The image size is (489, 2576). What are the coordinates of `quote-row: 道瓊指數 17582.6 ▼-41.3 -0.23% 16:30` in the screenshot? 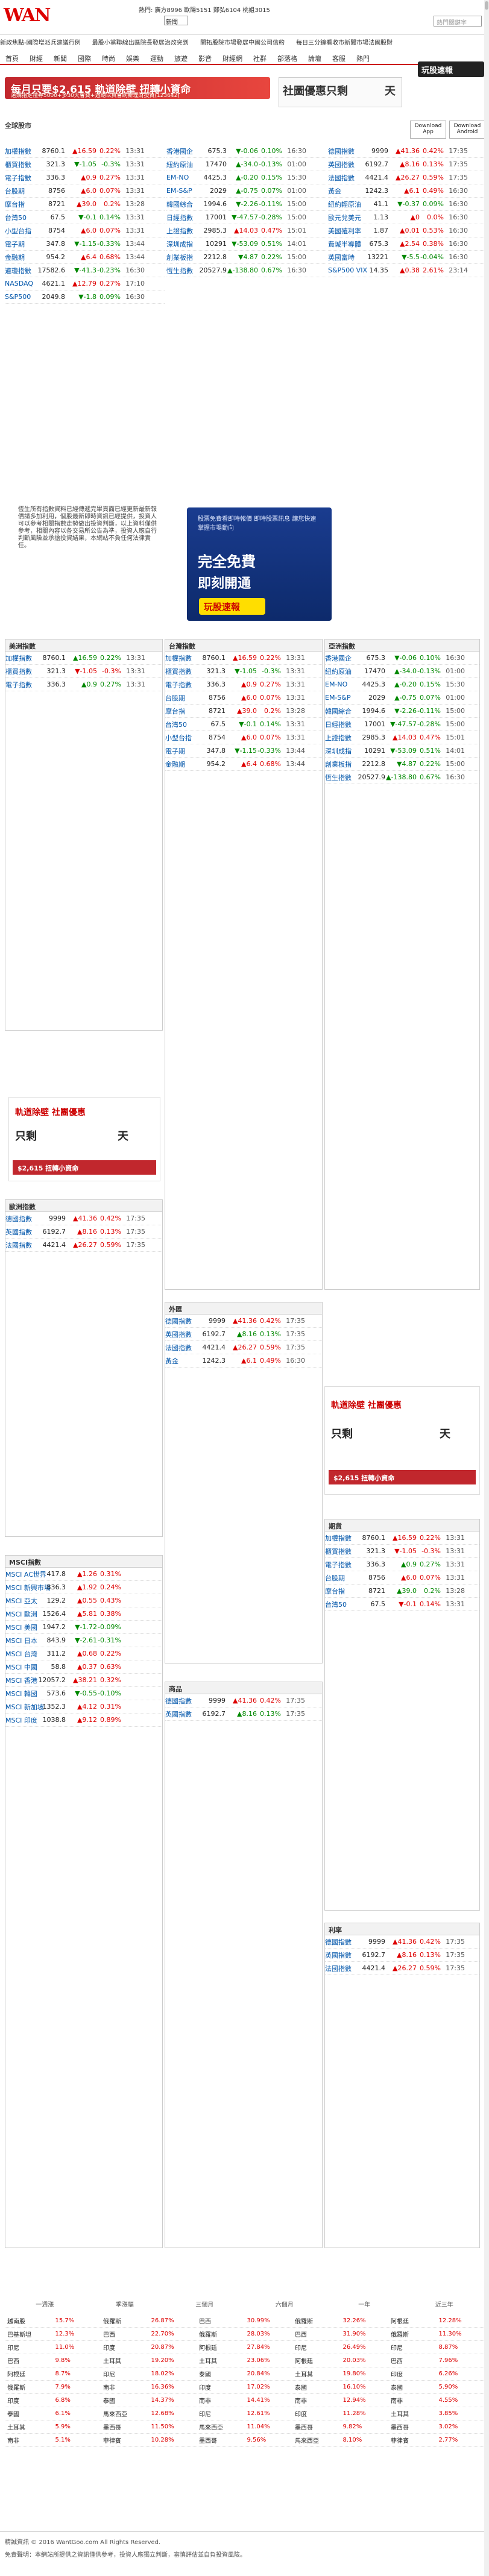 It's located at (85, 270).